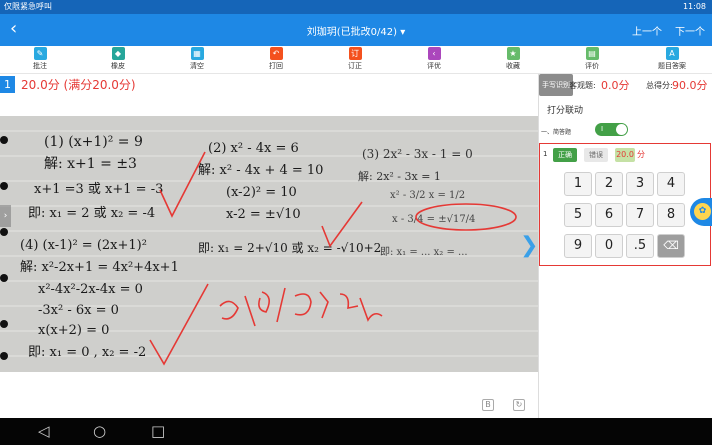  What do you see at coordinates (671, 215) in the screenshot?
I see `key-8: 8` at bounding box center [671, 215].